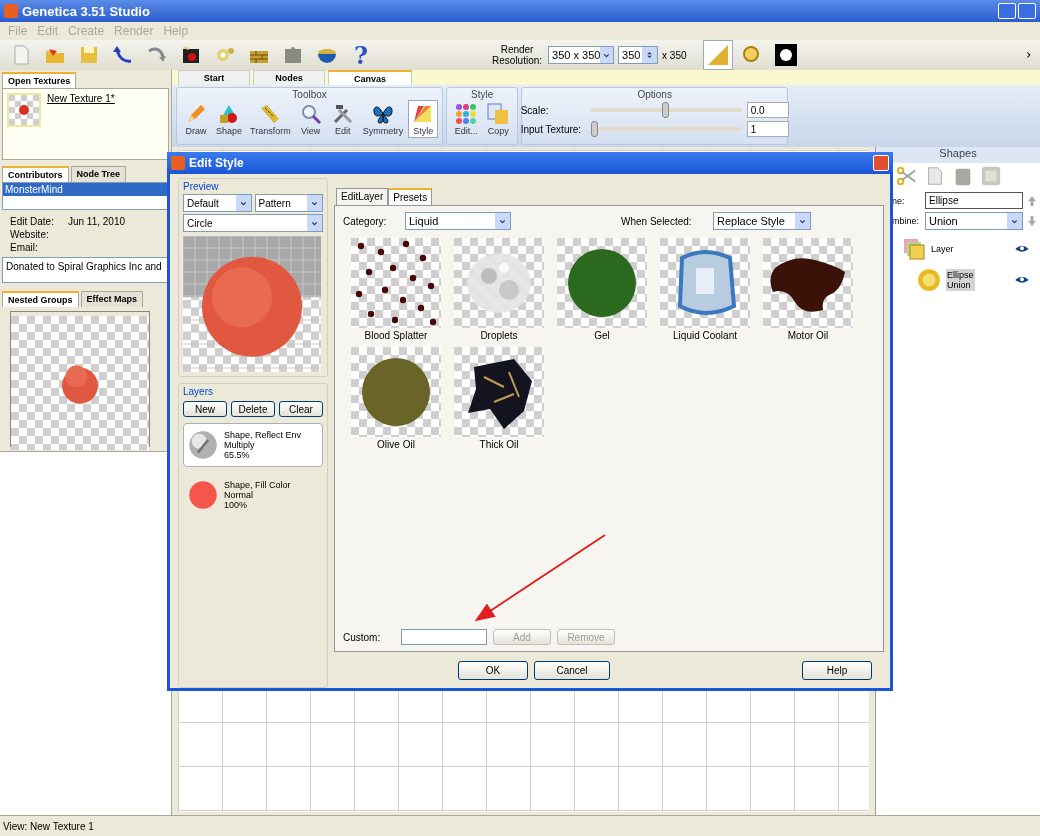 The image size is (1040, 836). What do you see at coordinates (907, 176) in the screenshot?
I see `scissors-icon` at bounding box center [907, 176].